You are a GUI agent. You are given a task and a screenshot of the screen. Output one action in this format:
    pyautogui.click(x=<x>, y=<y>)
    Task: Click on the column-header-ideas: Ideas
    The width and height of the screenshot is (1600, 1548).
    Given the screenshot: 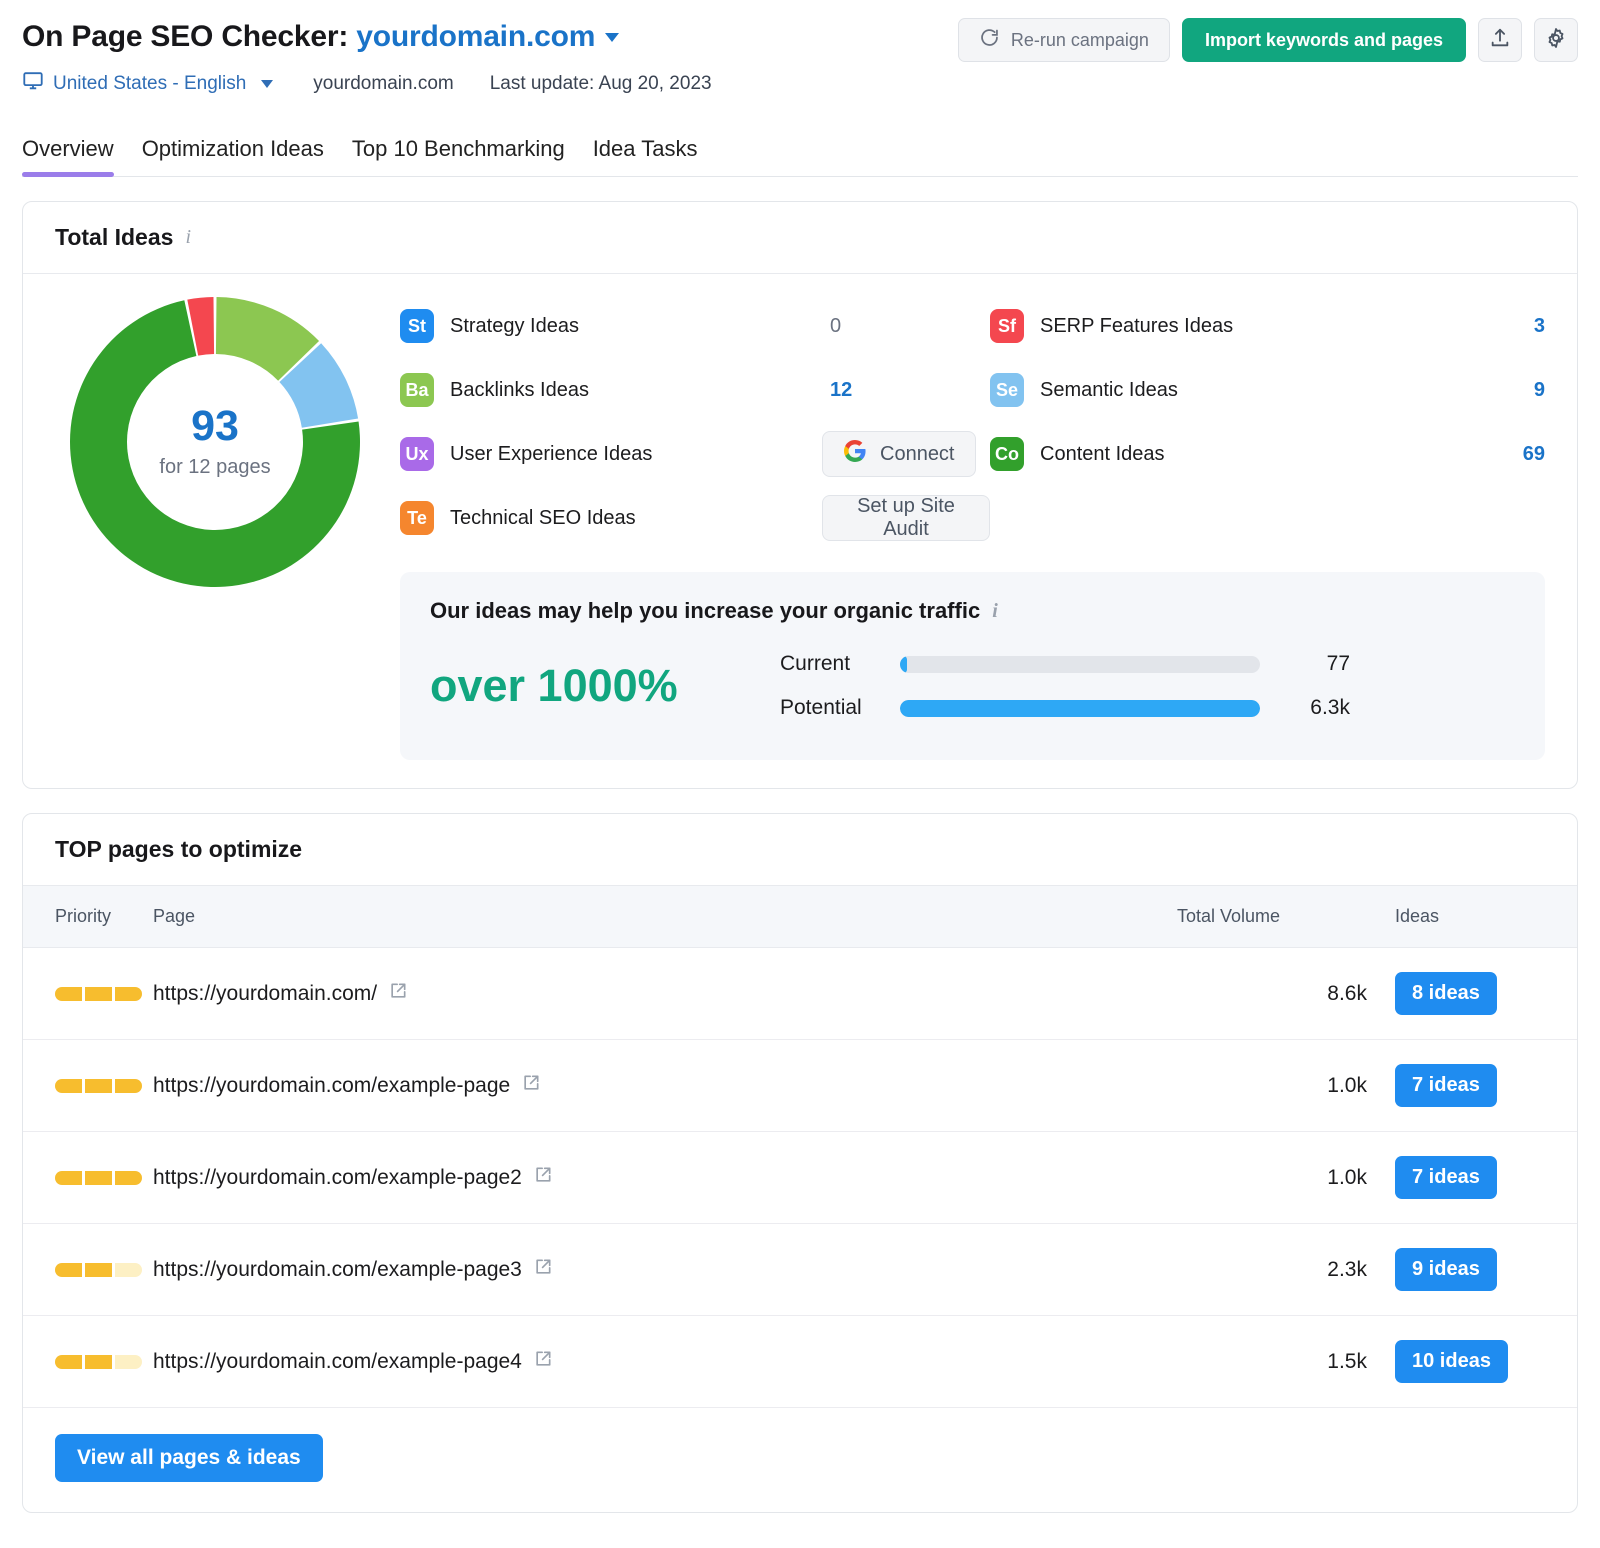 What is the action you would take?
    pyautogui.click(x=1472, y=916)
    